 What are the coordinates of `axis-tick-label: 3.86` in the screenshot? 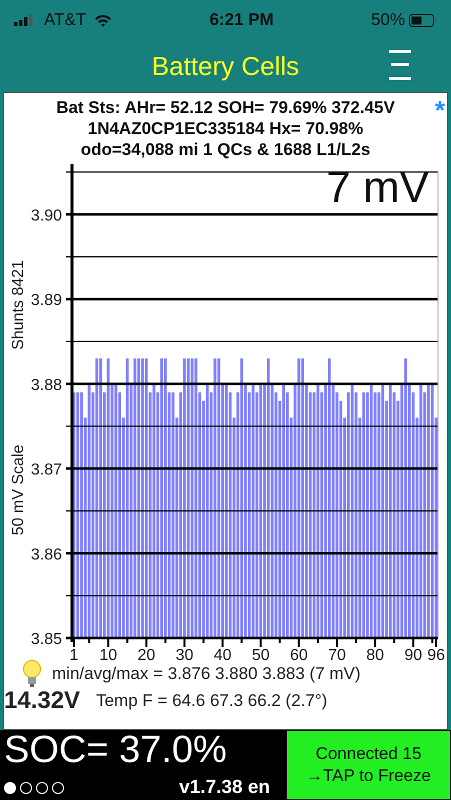 It's located at (46, 555).